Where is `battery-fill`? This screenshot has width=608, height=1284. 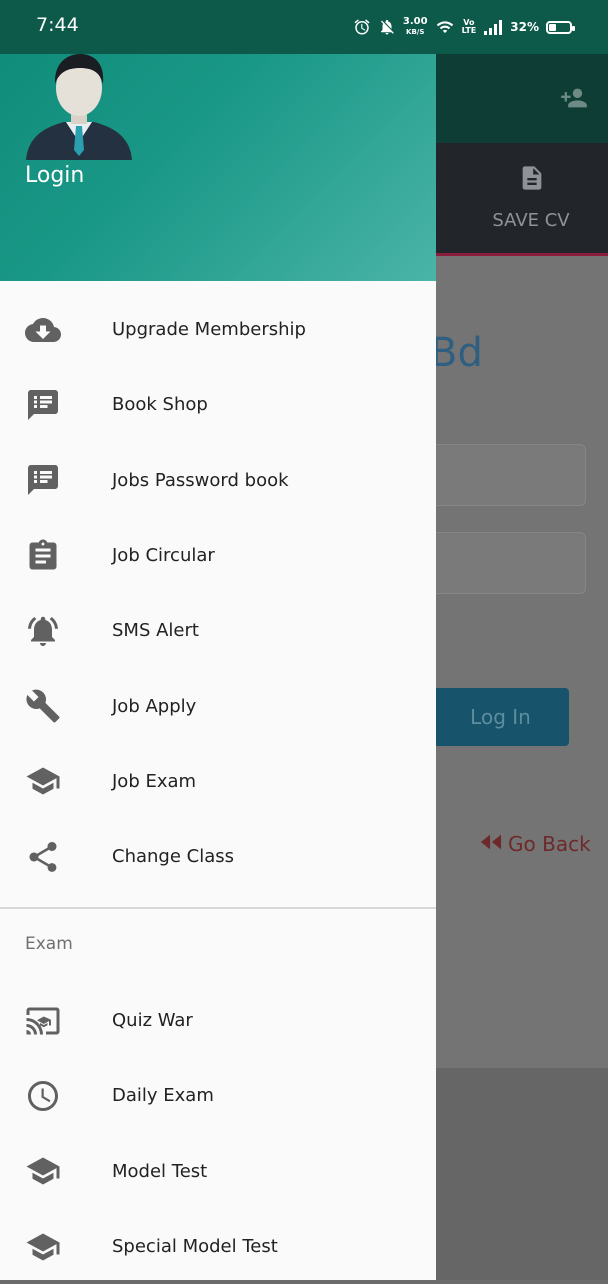 battery-fill is located at coordinates (553, 27).